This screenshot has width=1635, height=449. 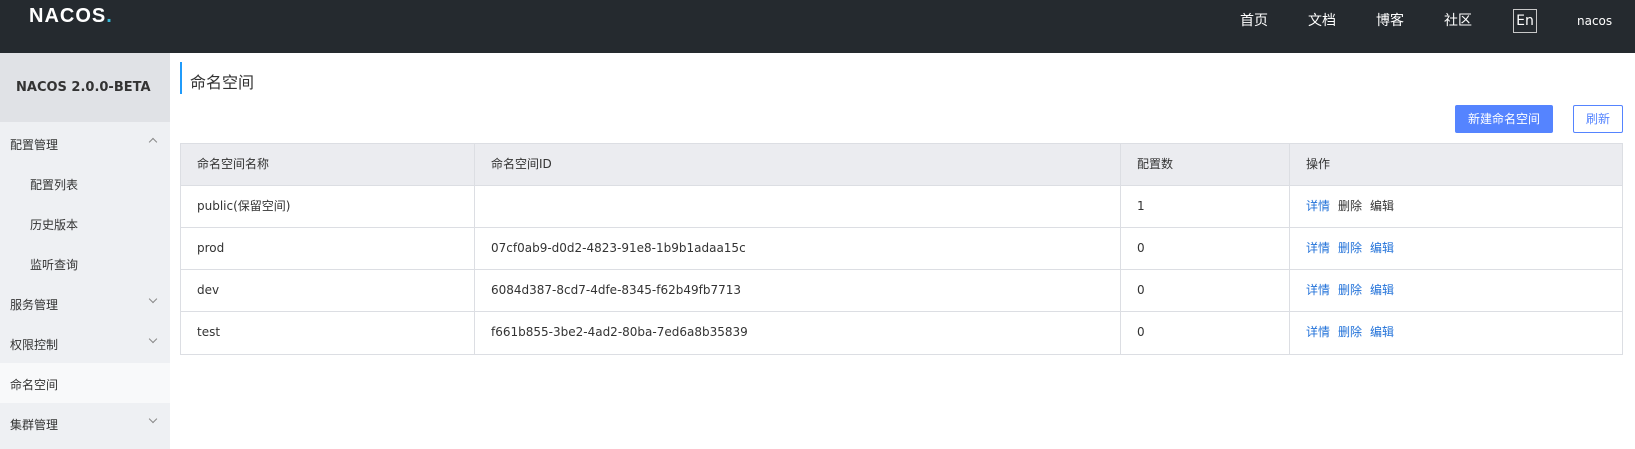 I want to click on sidebar-title: NACOS 2.0.0-BETA, so click(x=83, y=87).